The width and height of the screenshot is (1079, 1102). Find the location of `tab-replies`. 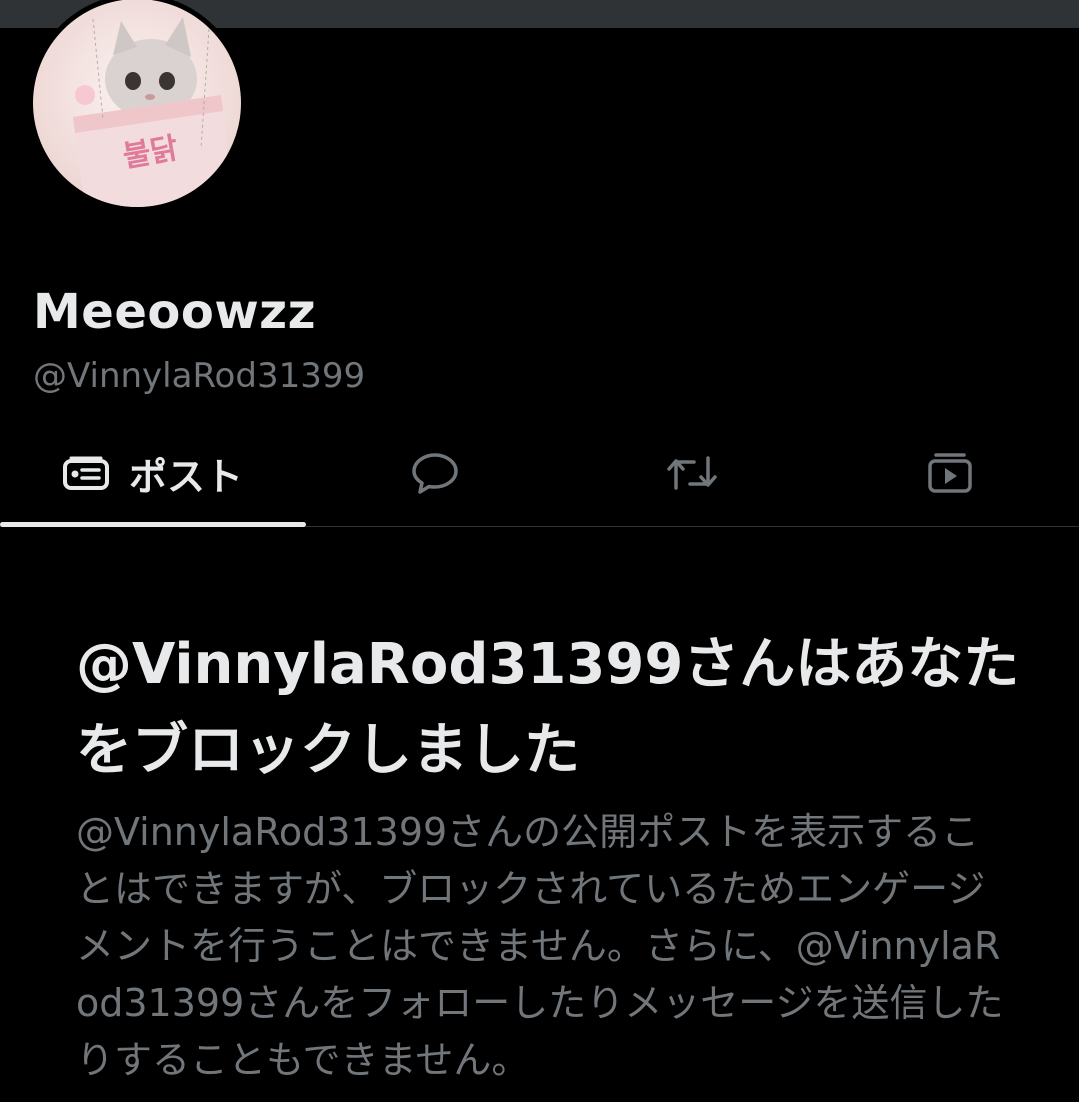

tab-replies is located at coordinates (434, 473).